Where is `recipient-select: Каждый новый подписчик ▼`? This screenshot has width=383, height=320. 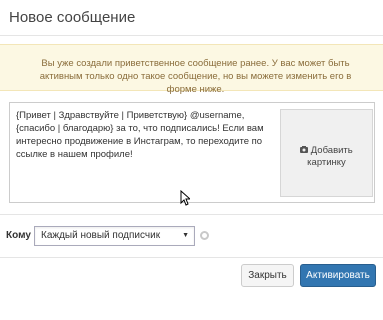 recipient-select: Каждый новый подписчик ▼ is located at coordinates (114, 236).